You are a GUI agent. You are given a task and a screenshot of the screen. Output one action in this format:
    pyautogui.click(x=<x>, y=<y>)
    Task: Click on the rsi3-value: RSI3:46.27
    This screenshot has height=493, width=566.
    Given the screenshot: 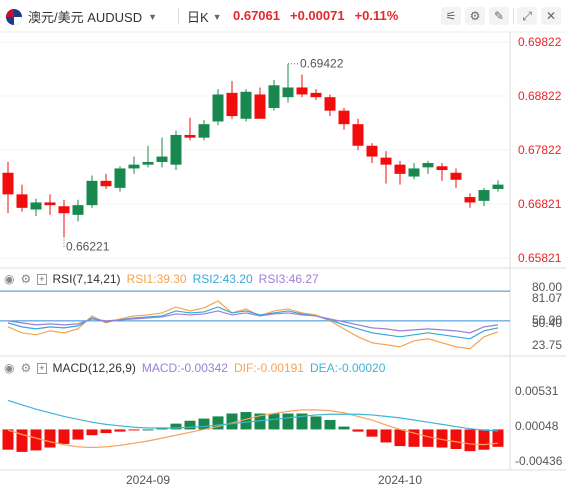 What is the action you would take?
    pyautogui.click(x=288, y=279)
    